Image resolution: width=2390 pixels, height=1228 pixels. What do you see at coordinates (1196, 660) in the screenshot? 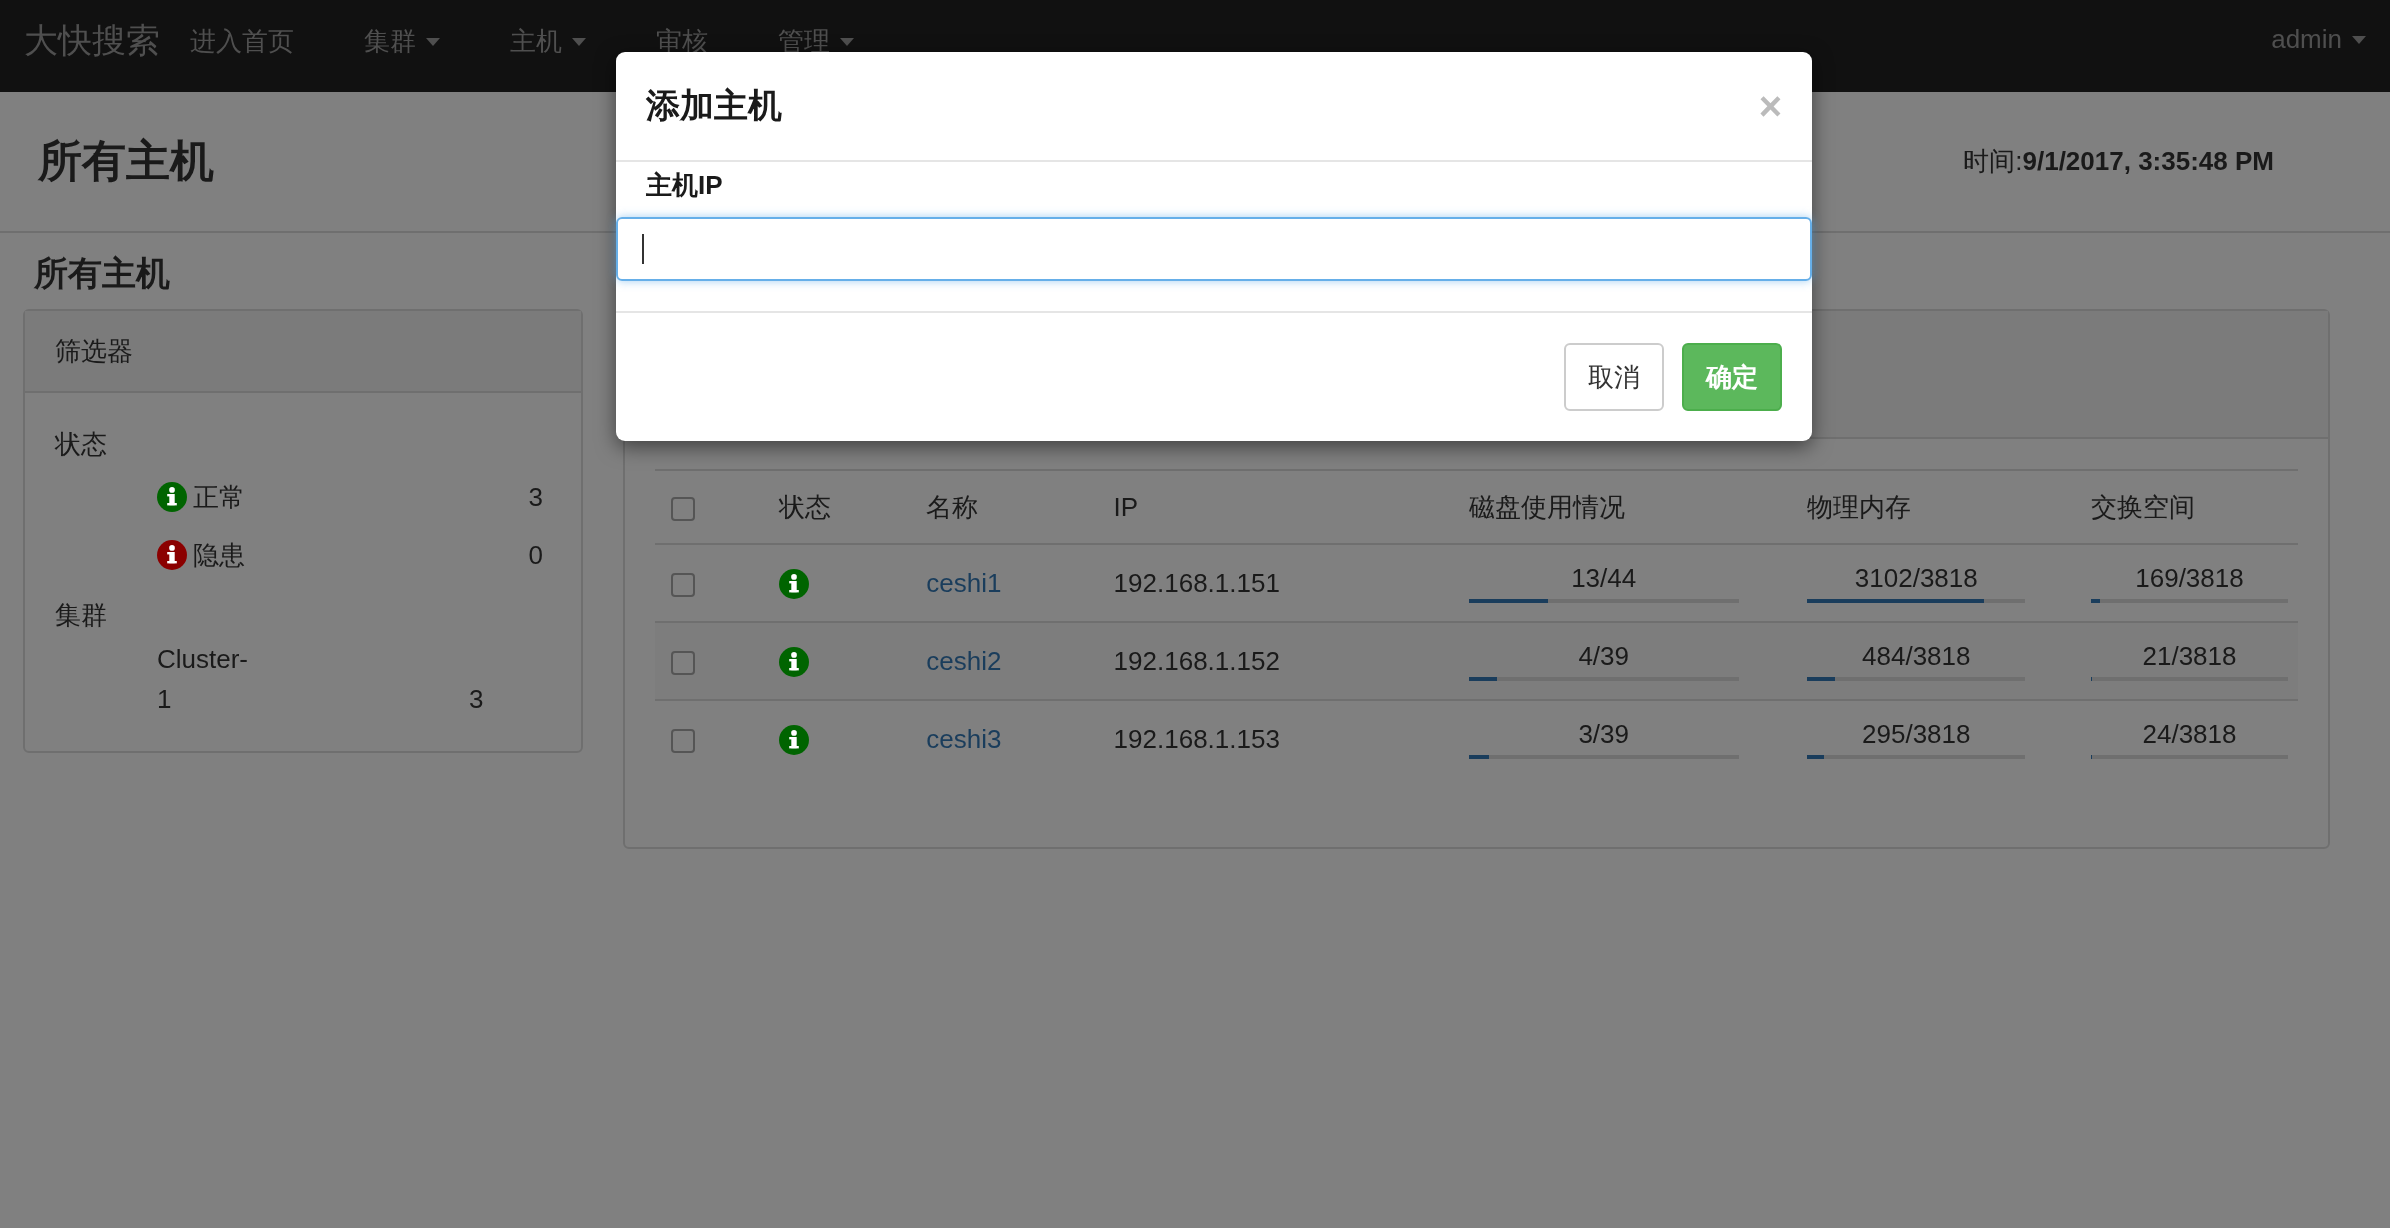
I see `ip-address: 192.168.1.152` at bounding box center [1196, 660].